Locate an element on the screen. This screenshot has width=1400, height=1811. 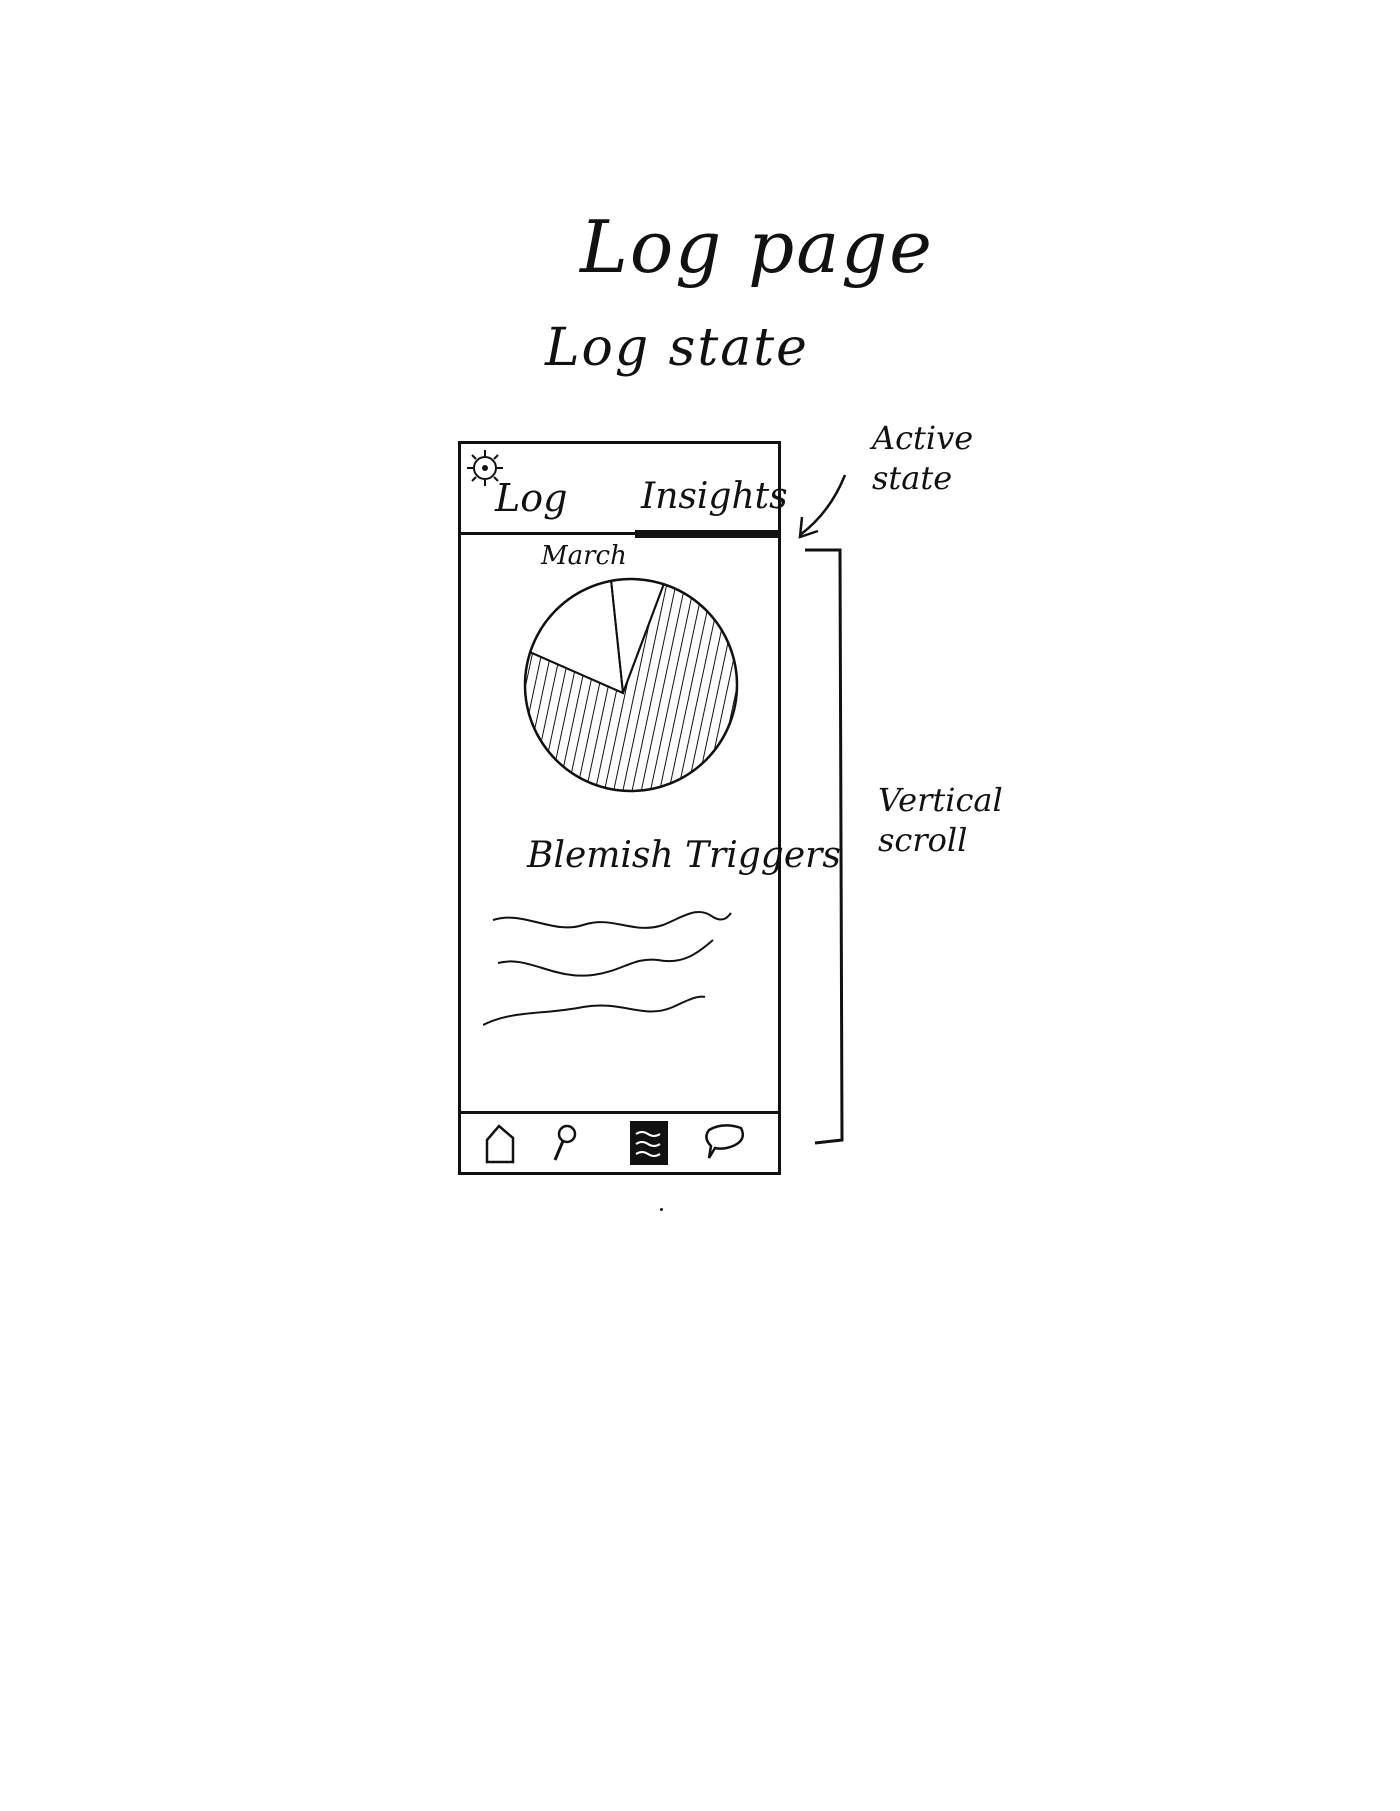
chat-icon is located at coordinates (724, 1143).